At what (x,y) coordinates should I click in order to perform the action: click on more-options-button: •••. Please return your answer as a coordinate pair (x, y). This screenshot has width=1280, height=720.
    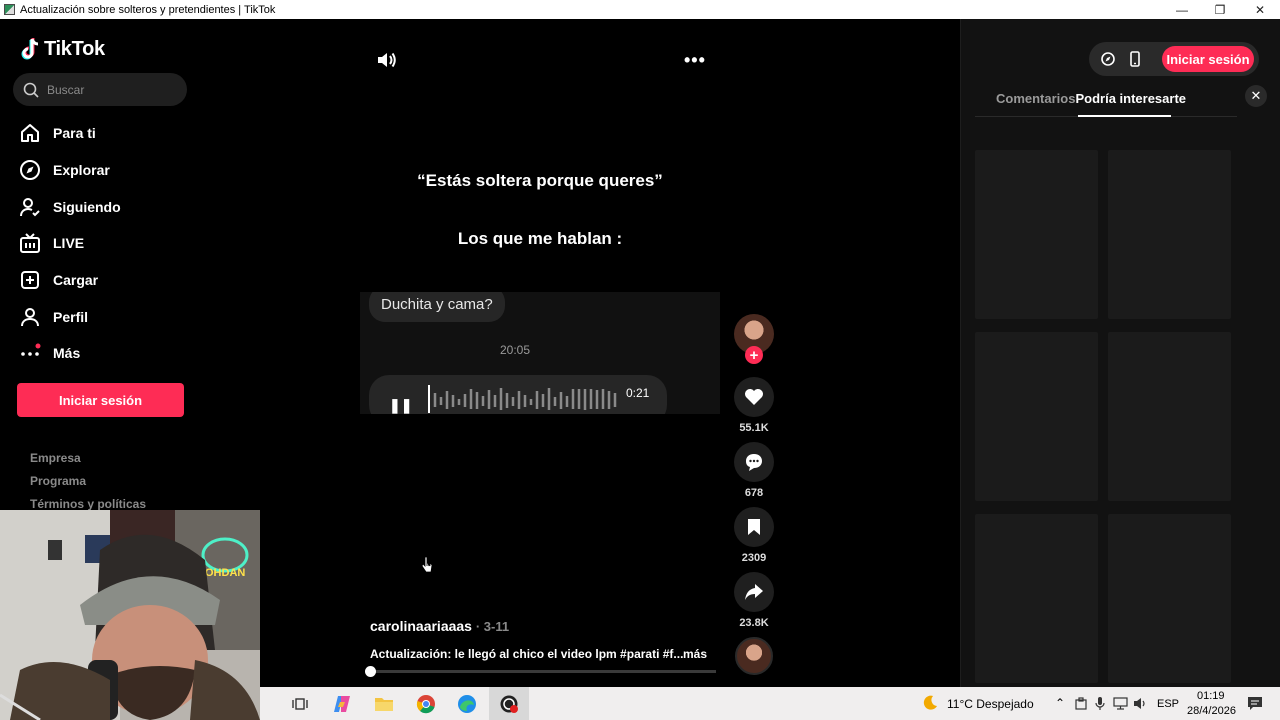
    Looking at the image, I should click on (695, 60).